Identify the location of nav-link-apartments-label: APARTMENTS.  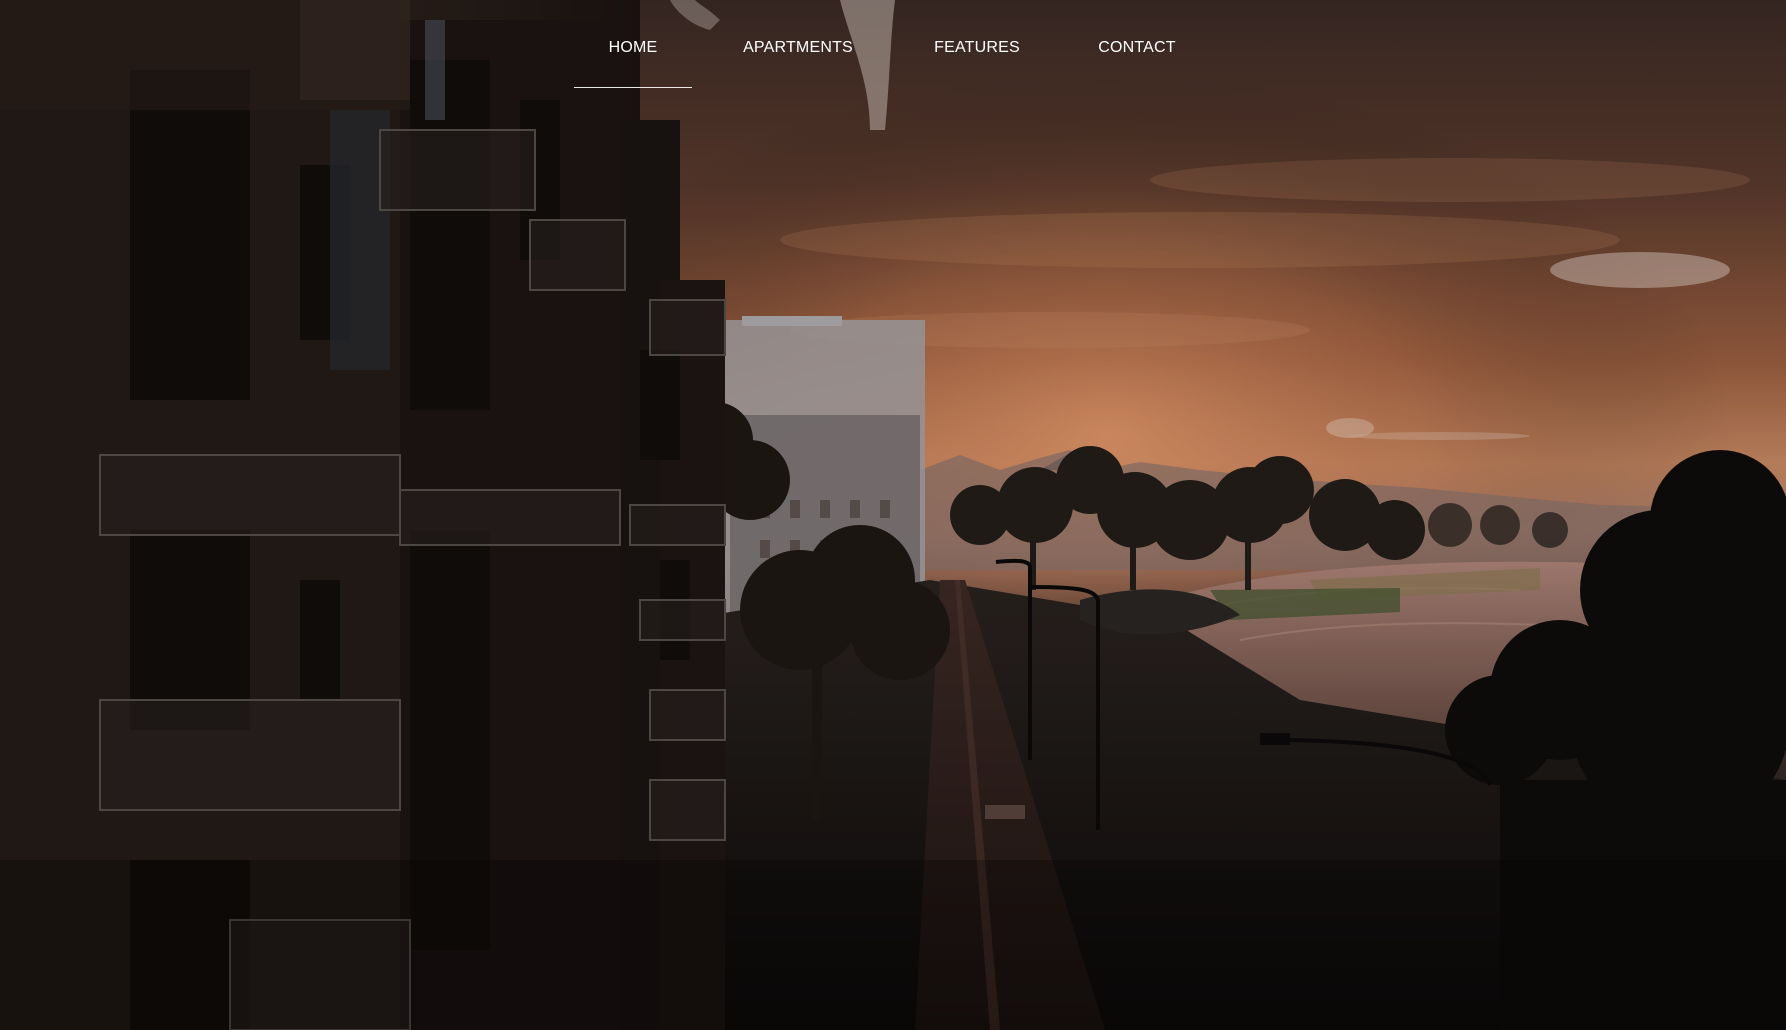
(798, 47).